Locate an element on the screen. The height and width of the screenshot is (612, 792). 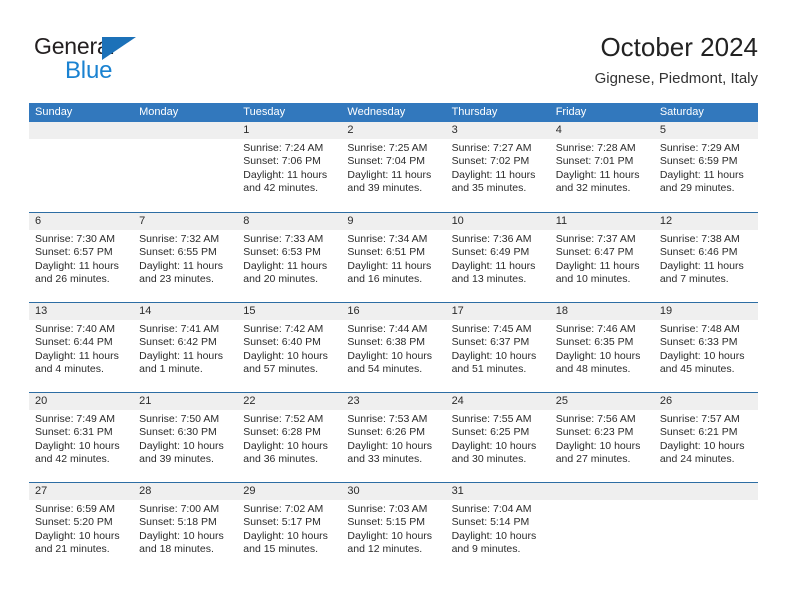
sunset-text: Sunset: 6:30 PM is located at coordinates (178, 432).